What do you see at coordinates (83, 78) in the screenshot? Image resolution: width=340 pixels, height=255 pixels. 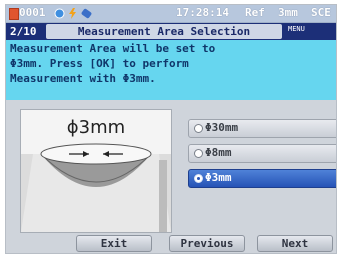 I see `message-line: Measurement with Φ3mm.` at bounding box center [83, 78].